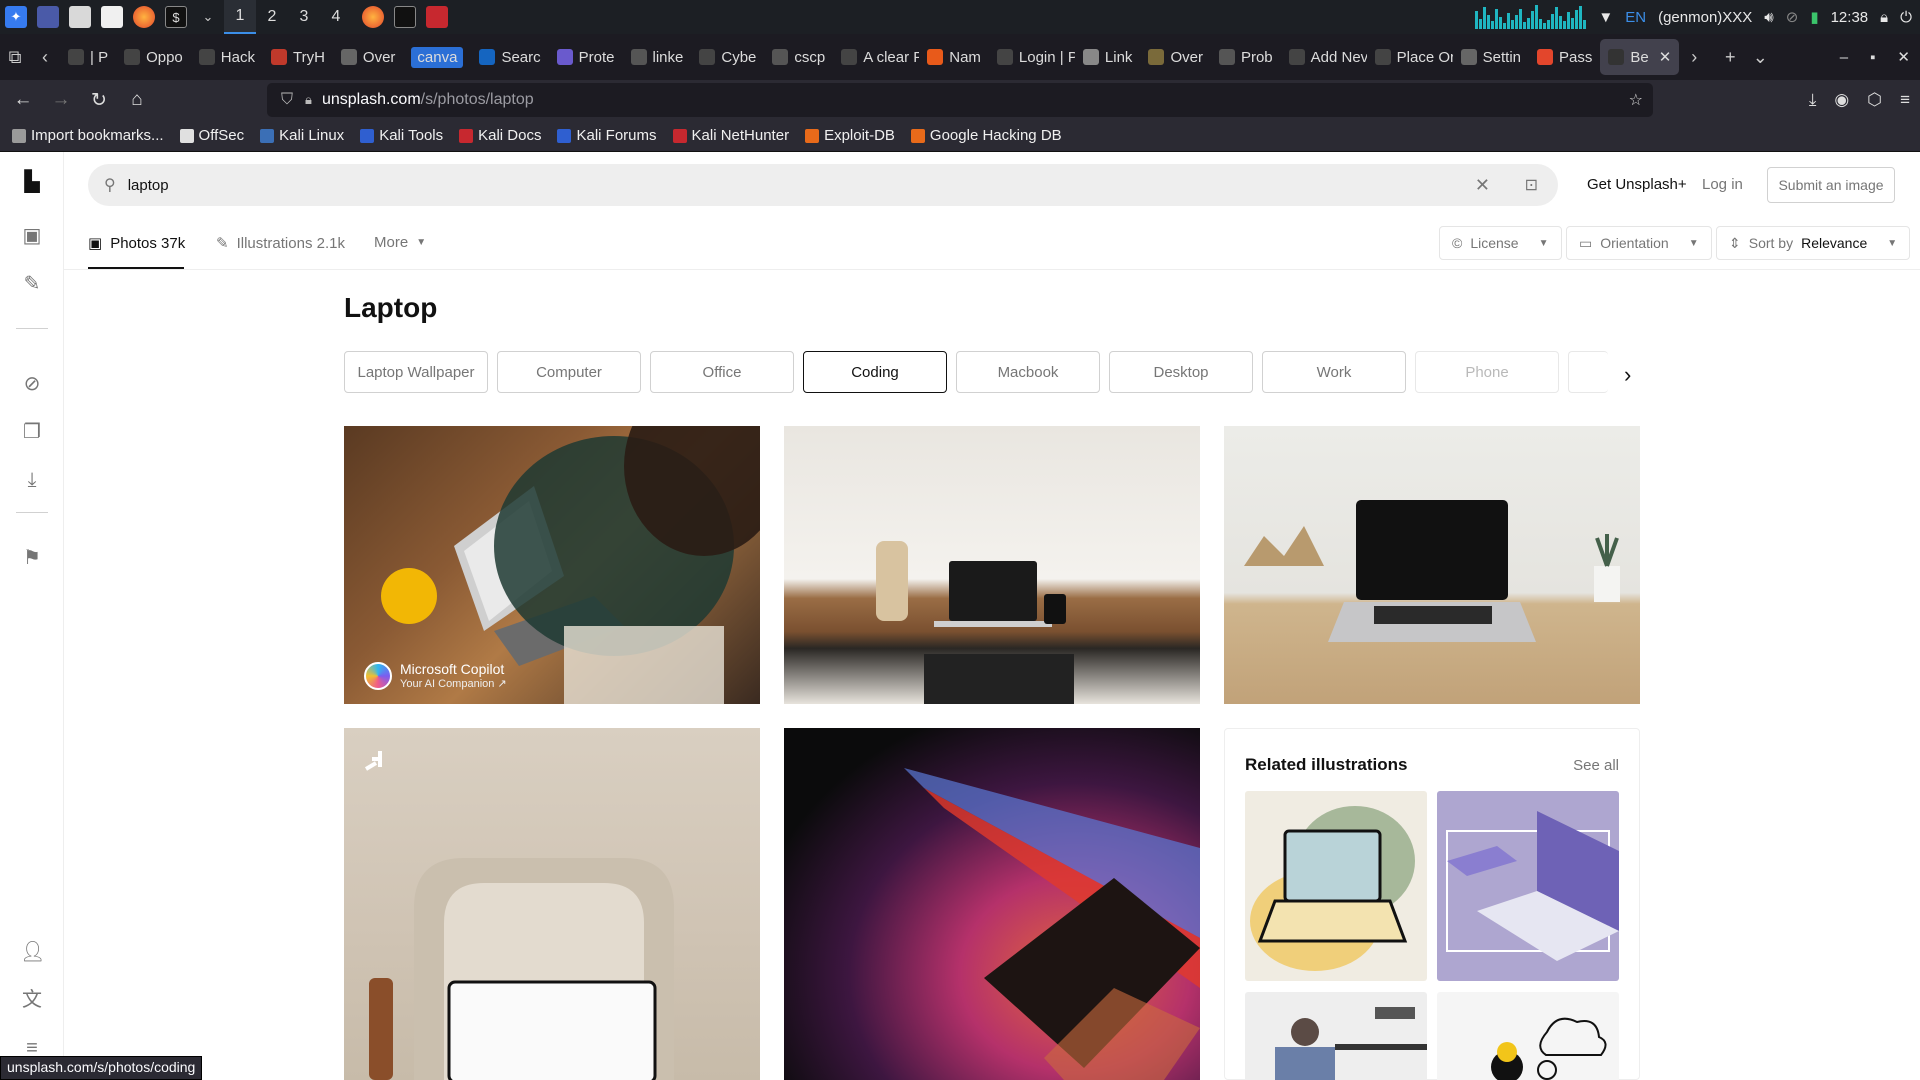  Describe the element at coordinates (992, 565) in the screenshot. I see `photo-desk-with-laptop` at that location.